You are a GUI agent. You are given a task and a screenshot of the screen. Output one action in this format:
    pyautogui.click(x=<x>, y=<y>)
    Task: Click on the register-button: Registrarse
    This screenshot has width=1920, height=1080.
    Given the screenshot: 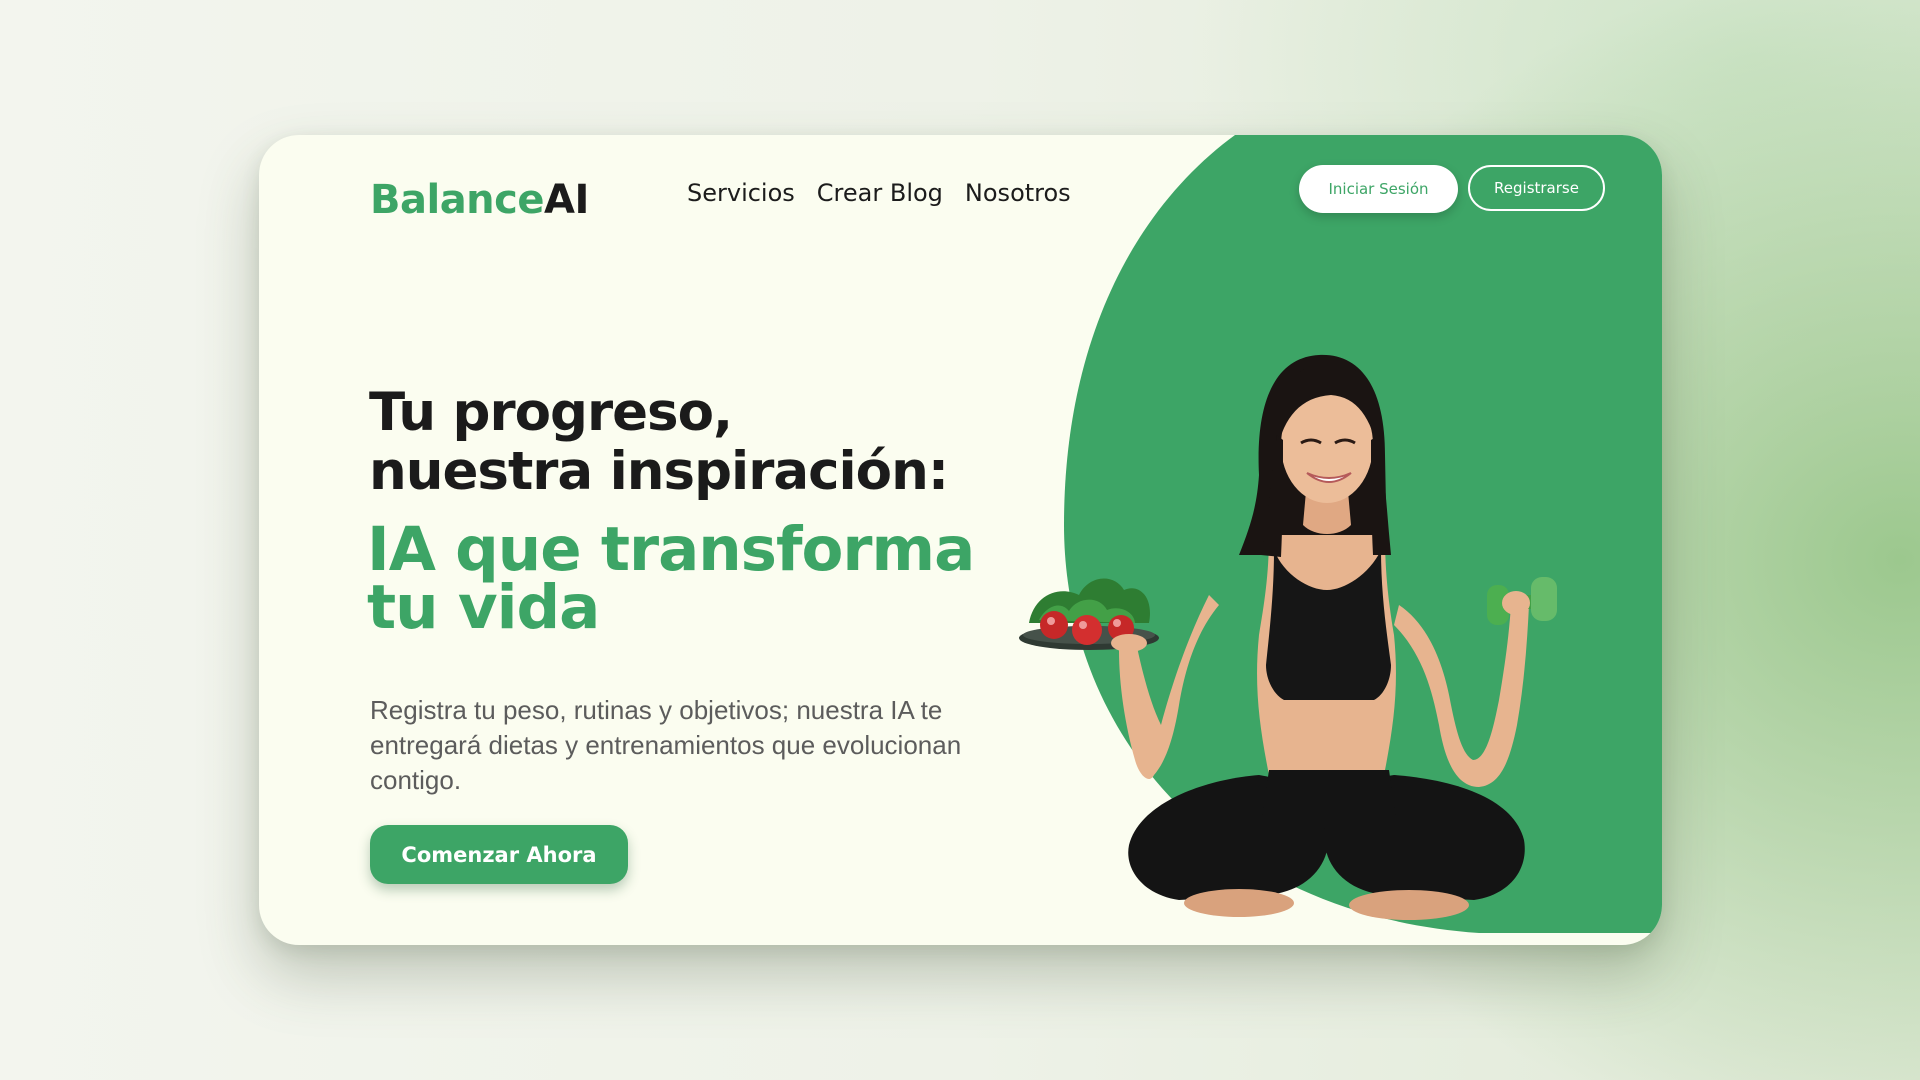 What is the action you would take?
    pyautogui.click(x=1536, y=188)
    